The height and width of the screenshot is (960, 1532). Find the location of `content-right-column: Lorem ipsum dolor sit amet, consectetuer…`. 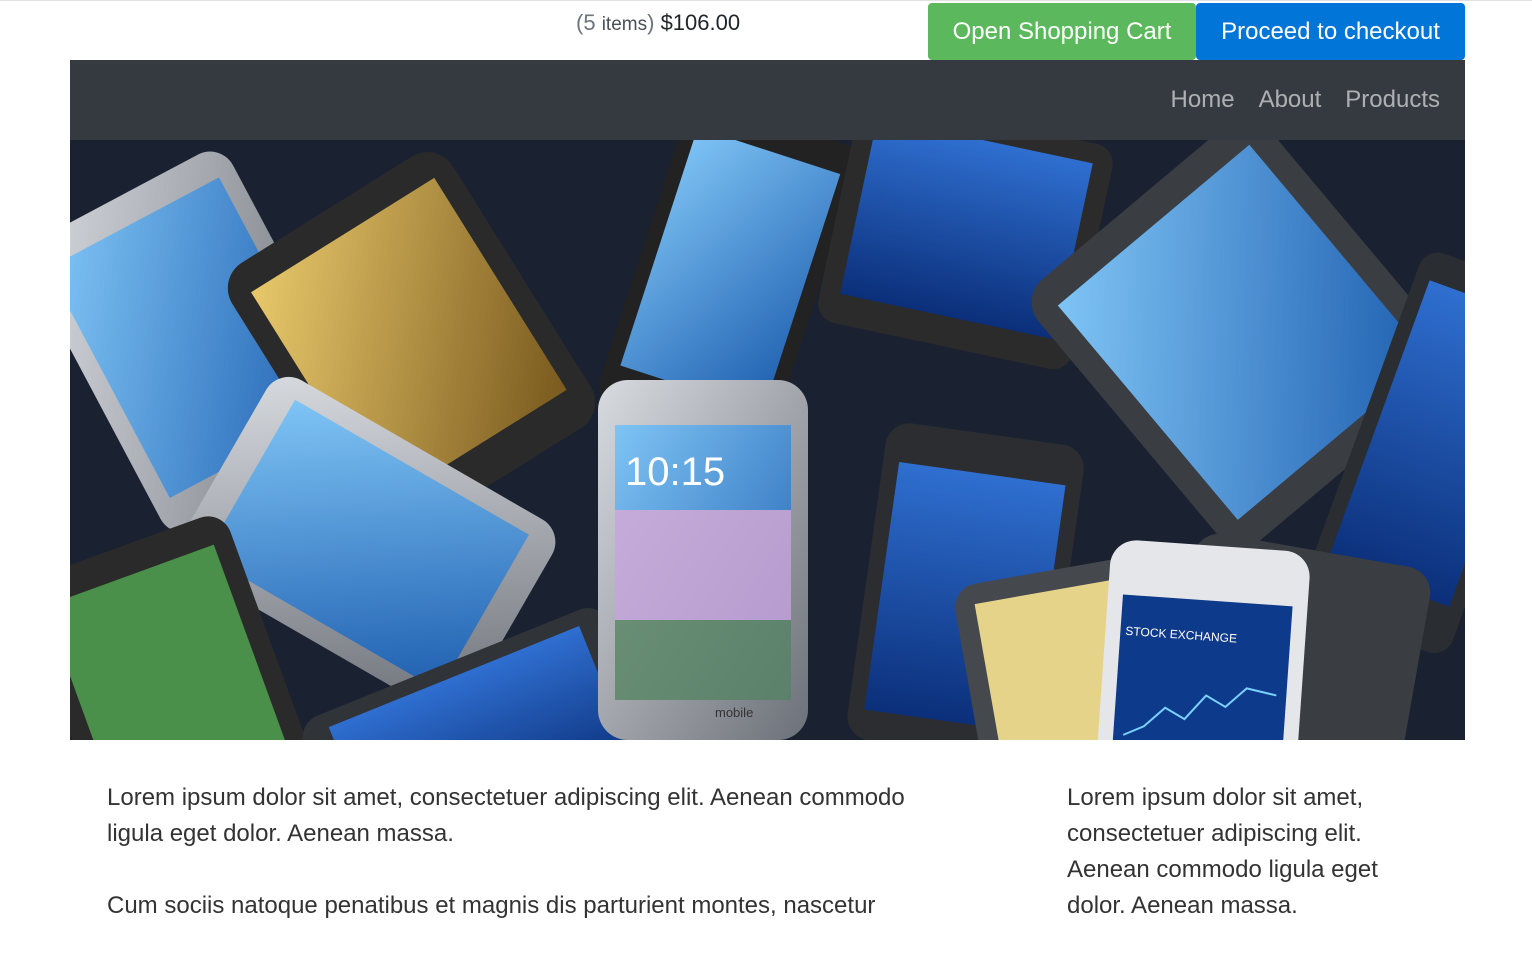

content-right-column: Lorem ipsum dolor sit amet, consectetuer… is located at coordinates (1242, 852).